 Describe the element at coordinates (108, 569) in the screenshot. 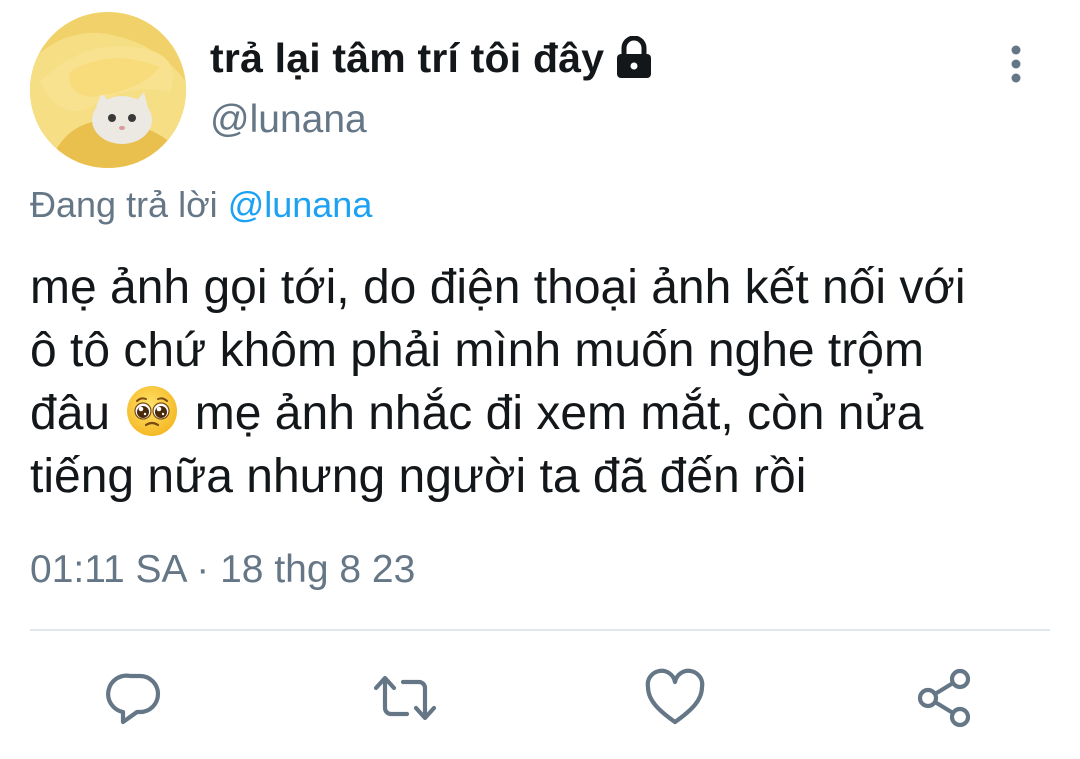

I see `timestamp-time: 01:11 SA` at that location.